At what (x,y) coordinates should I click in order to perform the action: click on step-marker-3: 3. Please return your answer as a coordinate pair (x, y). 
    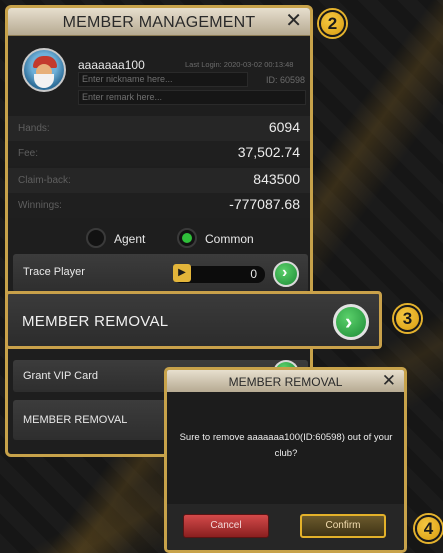
    Looking at the image, I should click on (407, 318).